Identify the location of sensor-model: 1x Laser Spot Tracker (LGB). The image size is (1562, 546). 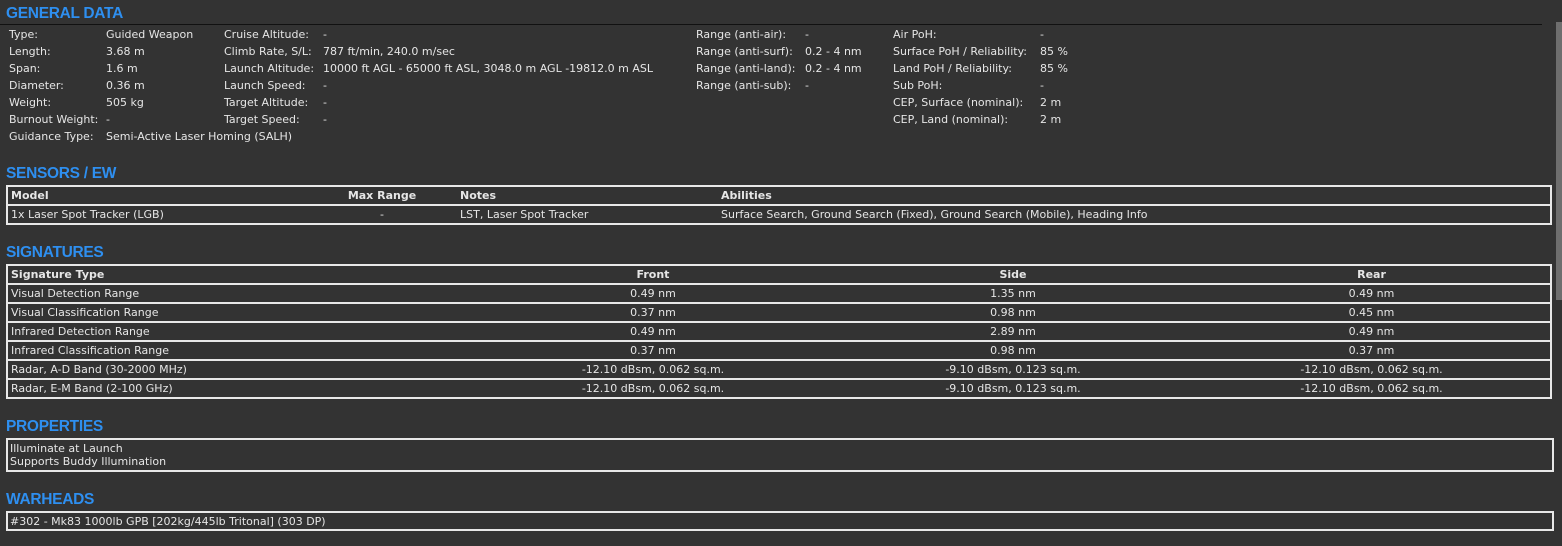
(157, 214).